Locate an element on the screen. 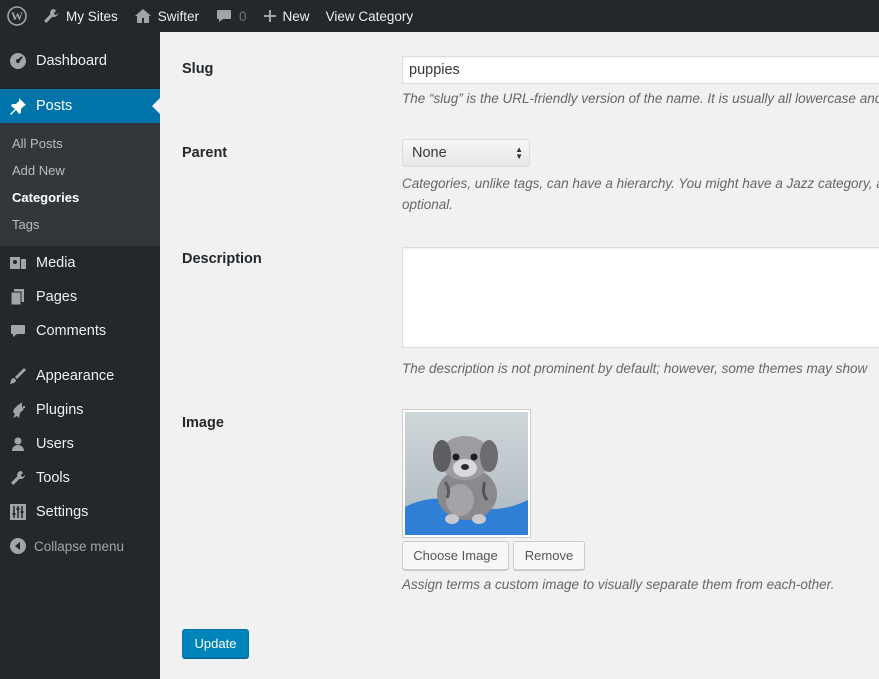  collapse-menu-button: Collapse menu is located at coordinates (80, 546).